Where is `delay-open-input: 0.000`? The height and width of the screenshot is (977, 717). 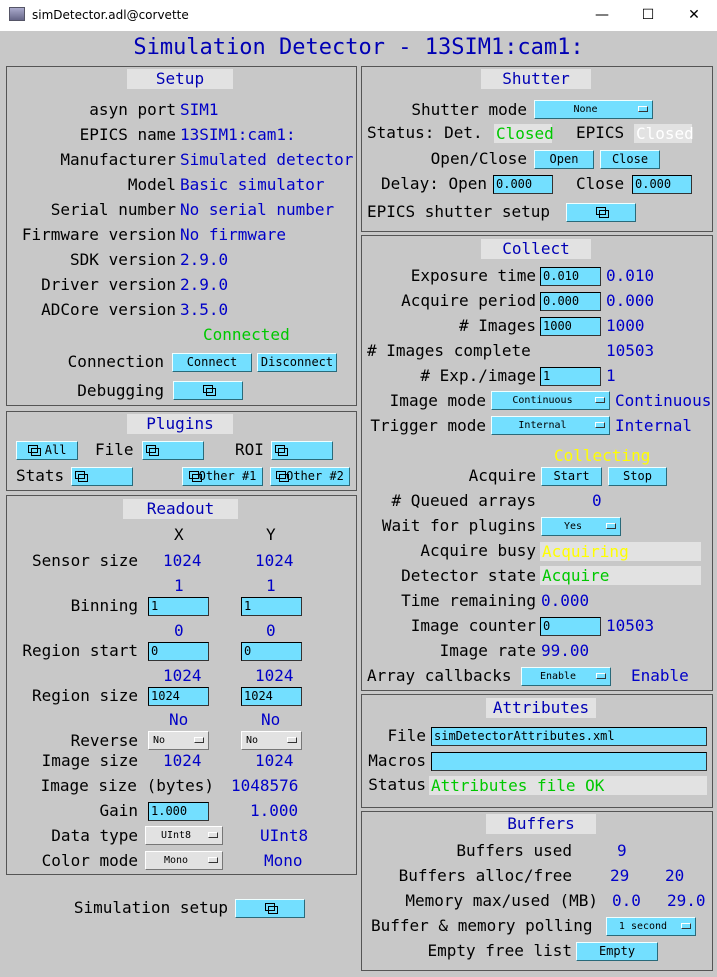
delay-open-input: 0.000 is located at coordinates (523, 184).